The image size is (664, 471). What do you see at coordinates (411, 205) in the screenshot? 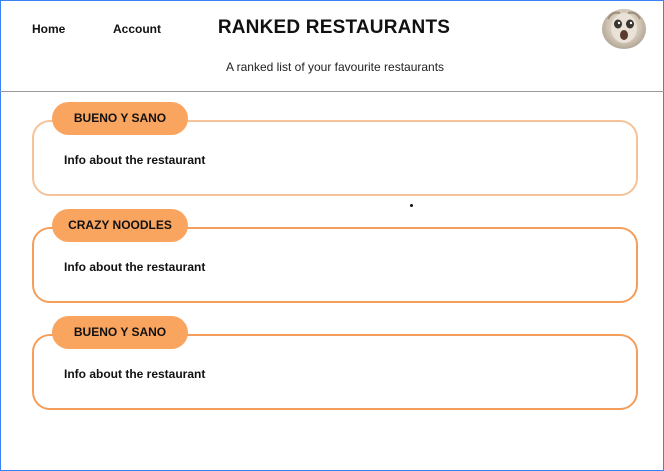
I see `stray-dot` at bounding box center [411, 205].